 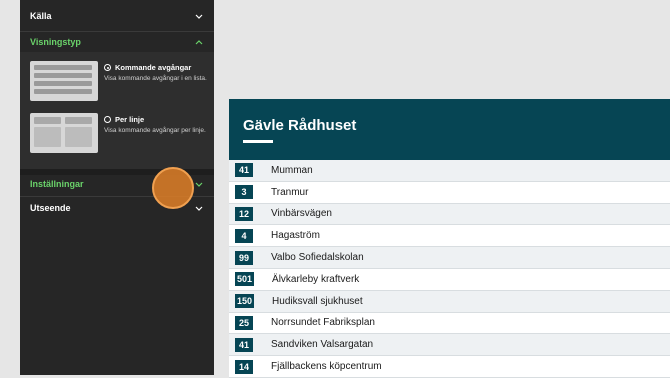 I want to click on destination-label: Vinbärsvägen, so click(x=301, y=214).